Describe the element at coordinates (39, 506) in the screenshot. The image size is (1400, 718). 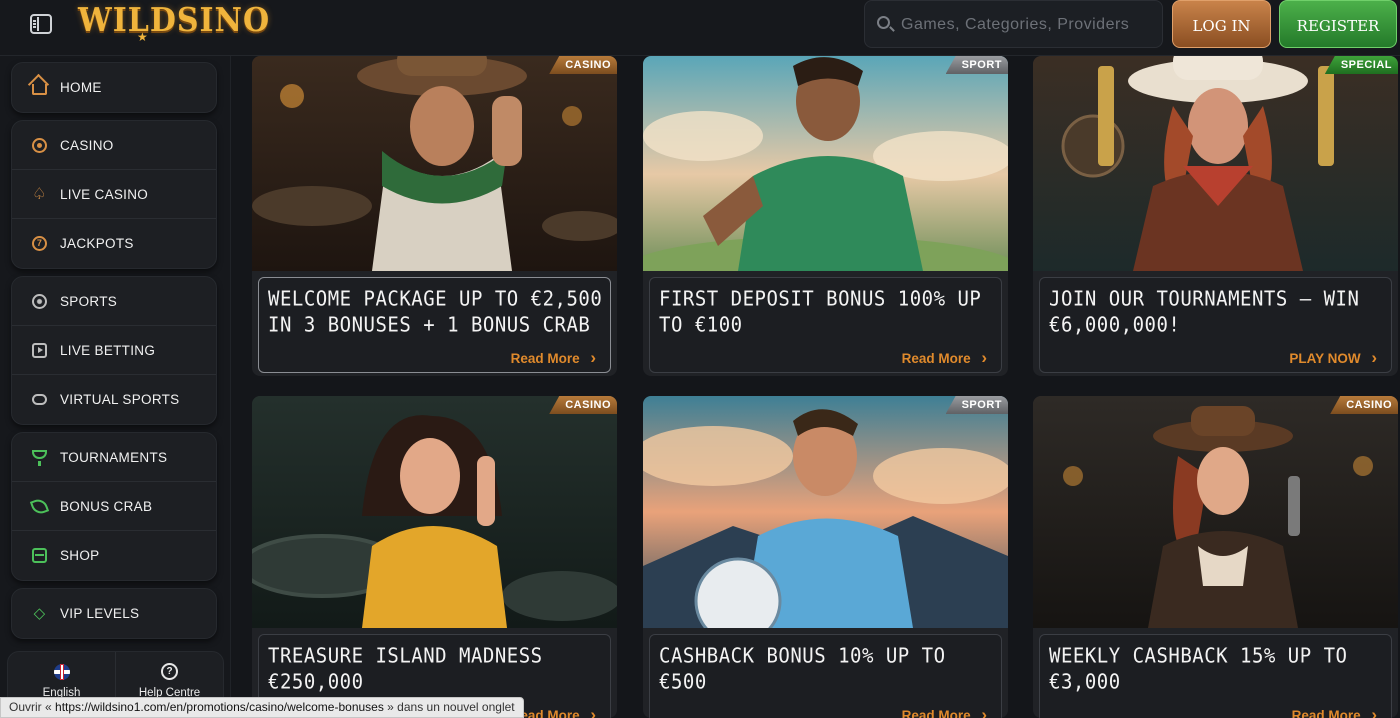
I see `crab-icon` at that location.